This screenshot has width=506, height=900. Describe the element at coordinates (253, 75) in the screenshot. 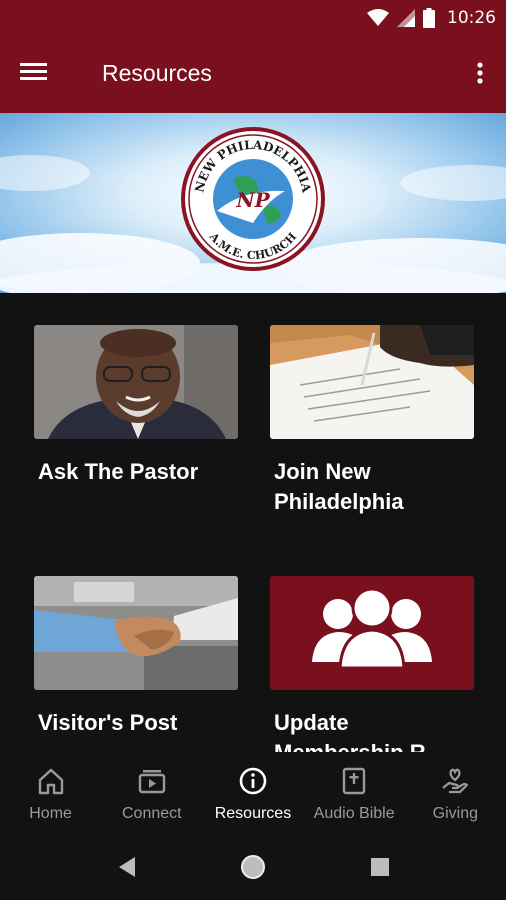

I see `app-bar: Resources` at that location.